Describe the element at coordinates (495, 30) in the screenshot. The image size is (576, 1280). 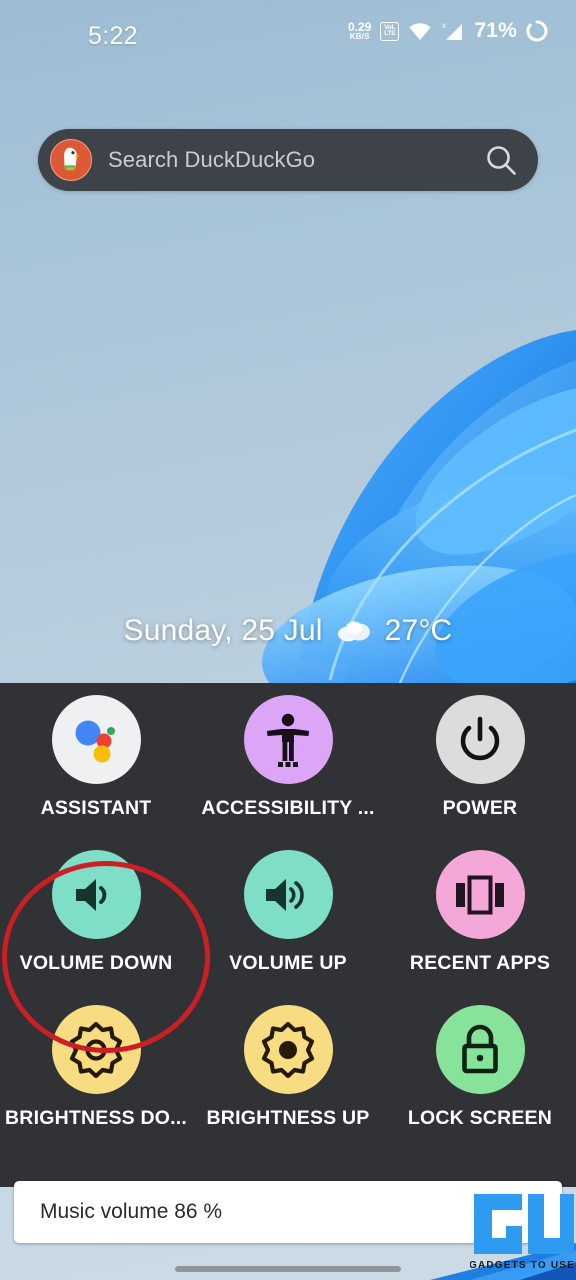
I see `battery-percent-label: 71%` at that location.